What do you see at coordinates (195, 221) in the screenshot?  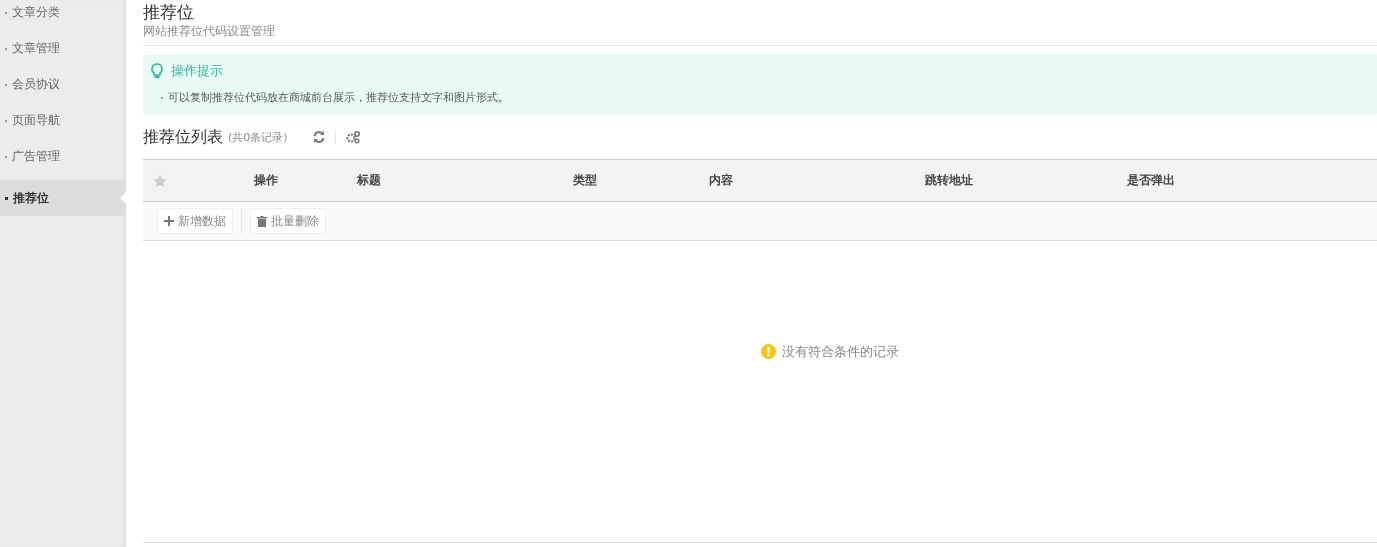 I see `add-button: 新增数据` at bounding box center [195, 221].